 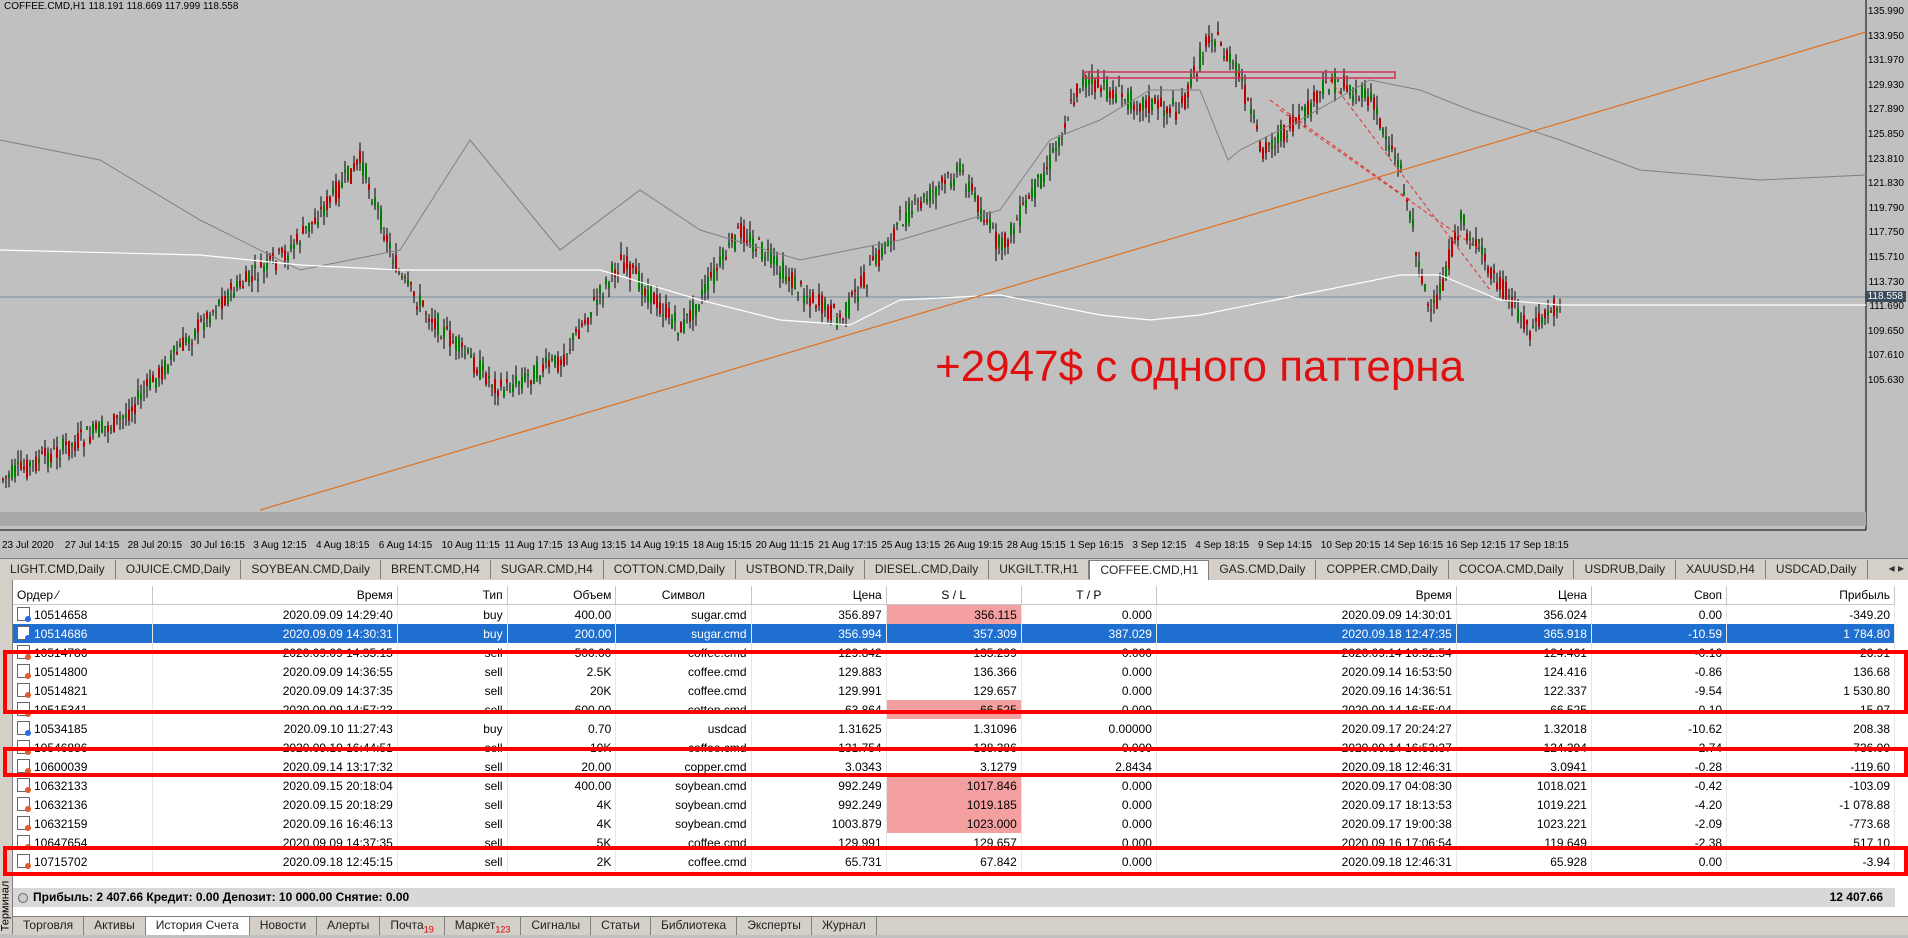 I want to click on cell-text: copper.cmd, so click(x=715, y=766).